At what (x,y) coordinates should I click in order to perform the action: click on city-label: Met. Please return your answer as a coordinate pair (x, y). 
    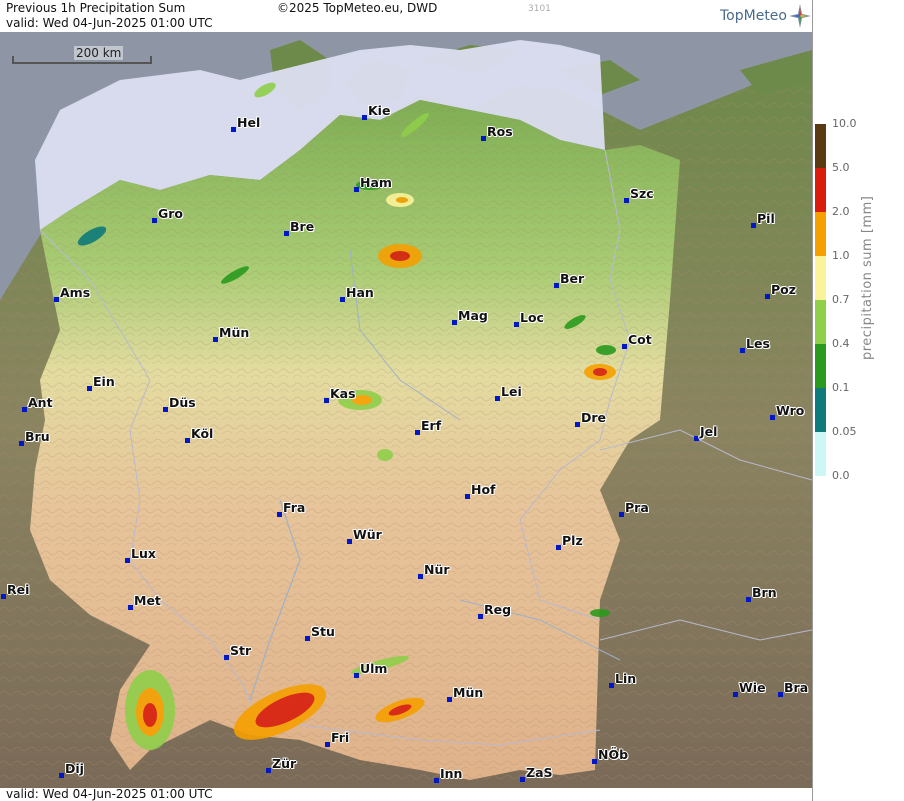
    Looking at the image, I should click on (147, 600).